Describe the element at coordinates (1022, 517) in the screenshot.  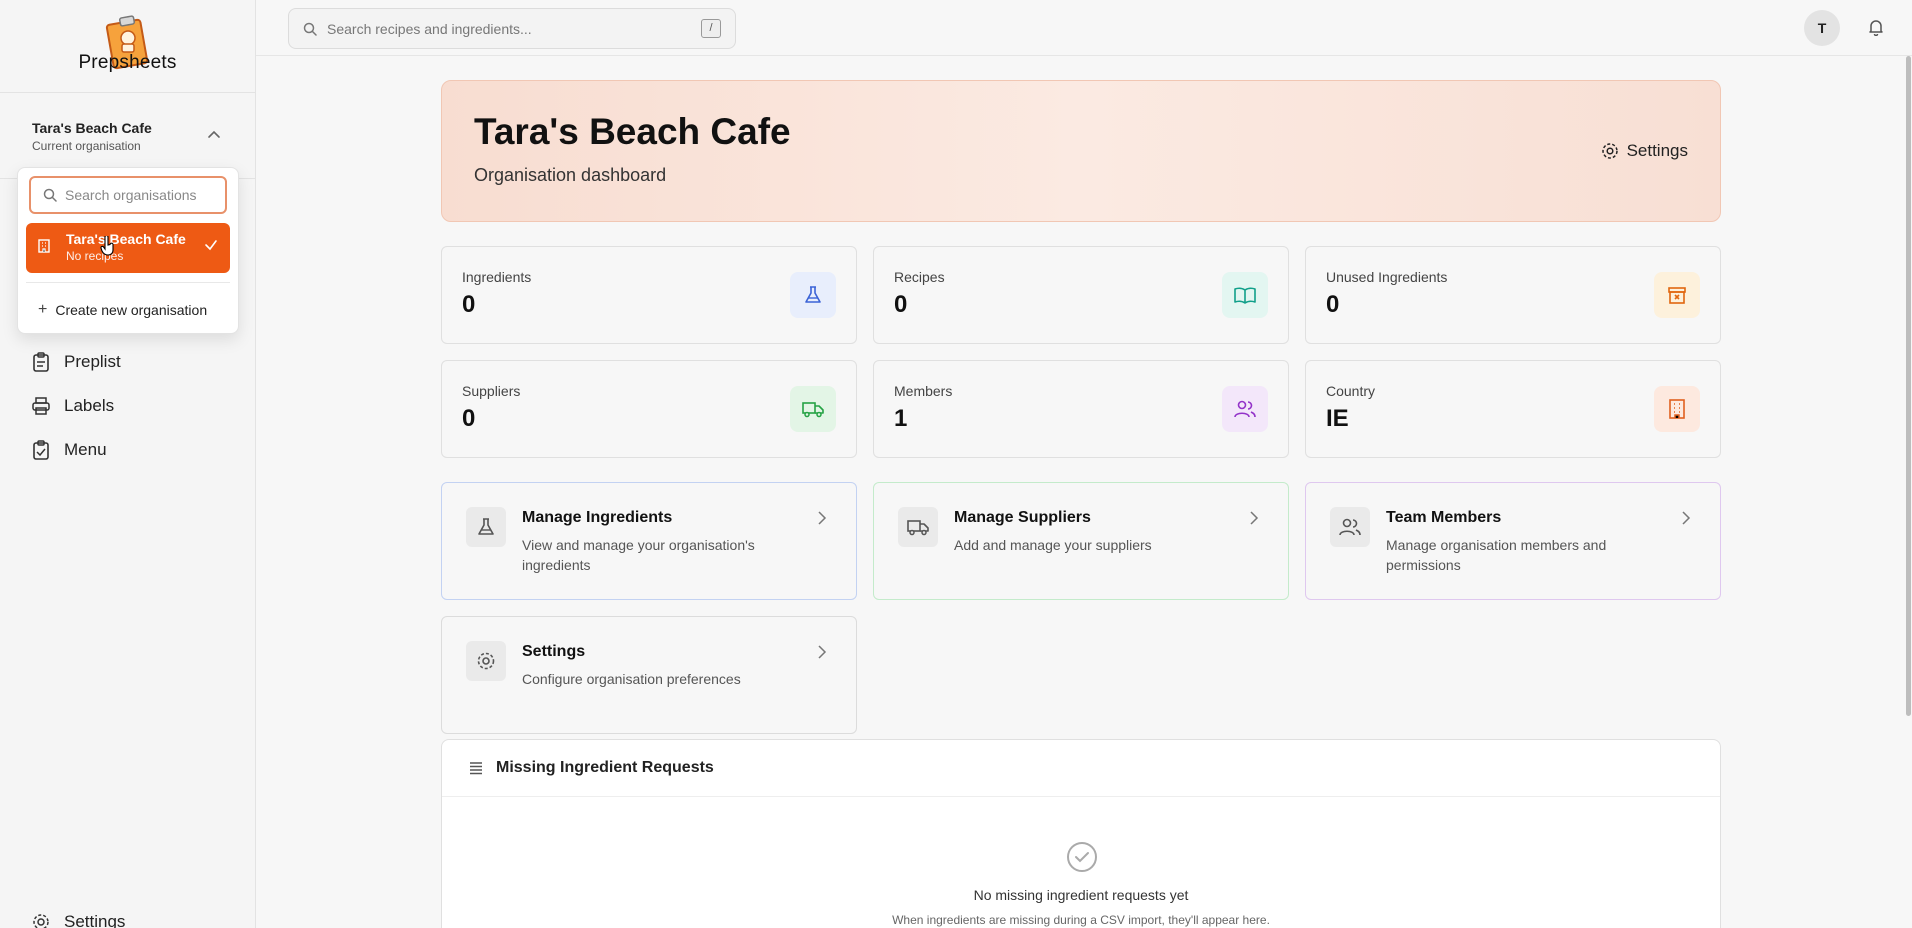
I see `card-title: Manage Suppliers` at that location.